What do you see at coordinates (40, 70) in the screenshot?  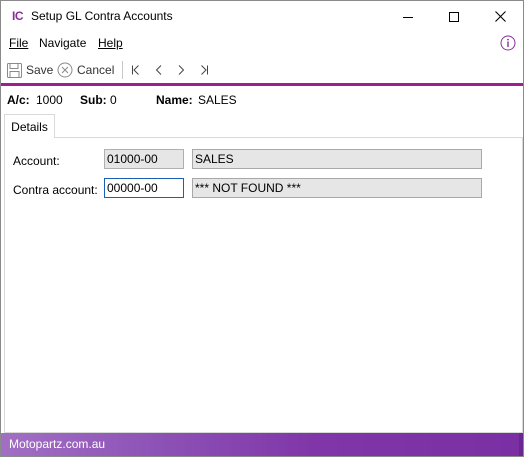 I see `save-label: Save` at bounding box center [40, 70].